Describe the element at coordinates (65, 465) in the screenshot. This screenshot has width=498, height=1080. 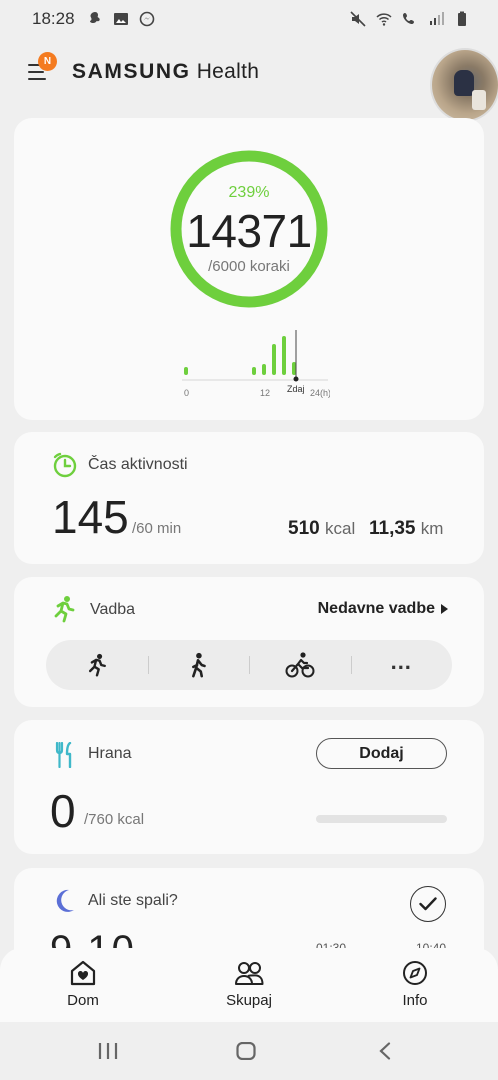
I see `stopwatch-icon` at that location.